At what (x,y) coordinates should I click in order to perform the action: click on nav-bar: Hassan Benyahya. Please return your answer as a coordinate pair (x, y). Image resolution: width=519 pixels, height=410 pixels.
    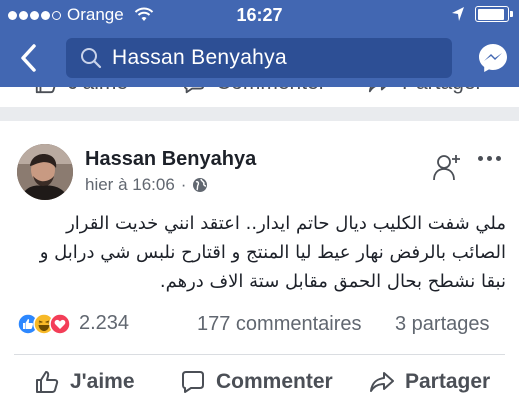
    Looking at the image, I should click on (259, 58).